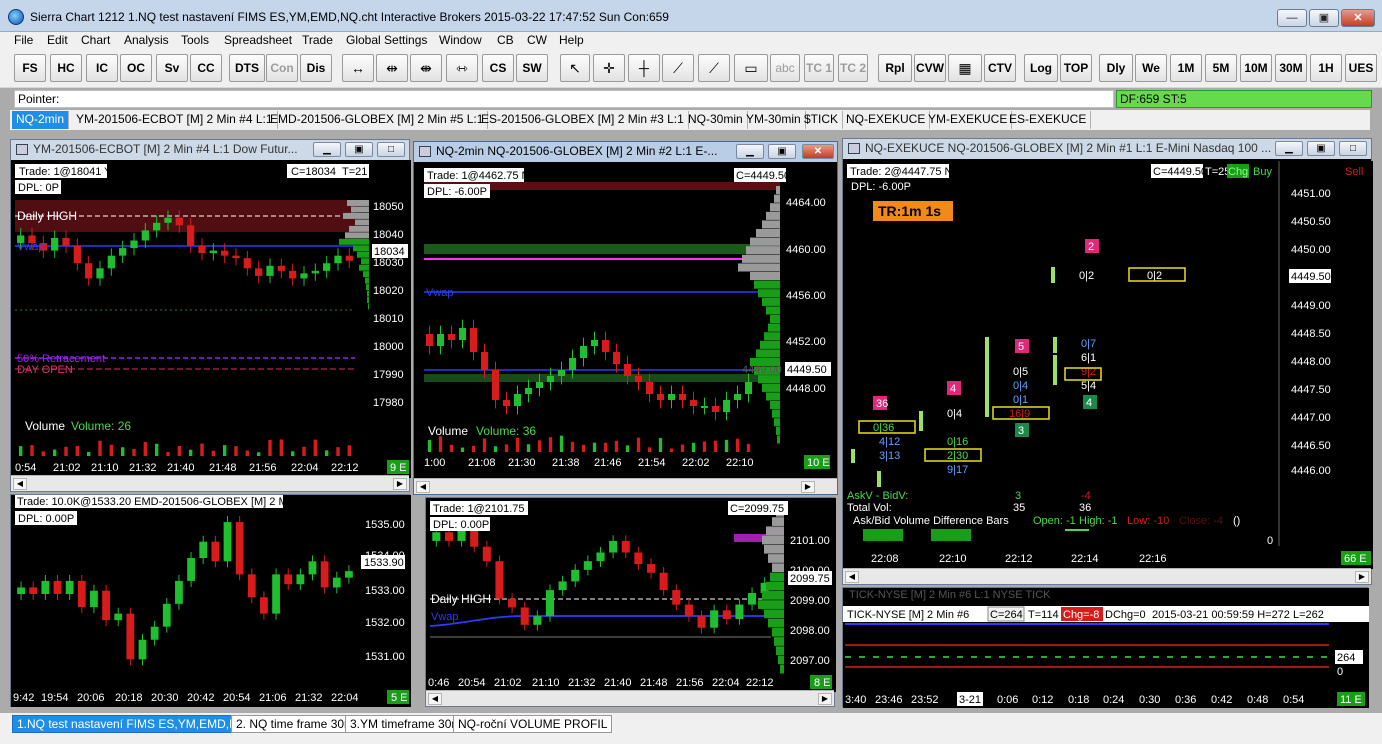 The width and height of the screenshot is (1382, 744). What do you see at coordinates (1041, 68) in the screenshot?
I see `log-button: Log` at bounding box center [1041, 68].